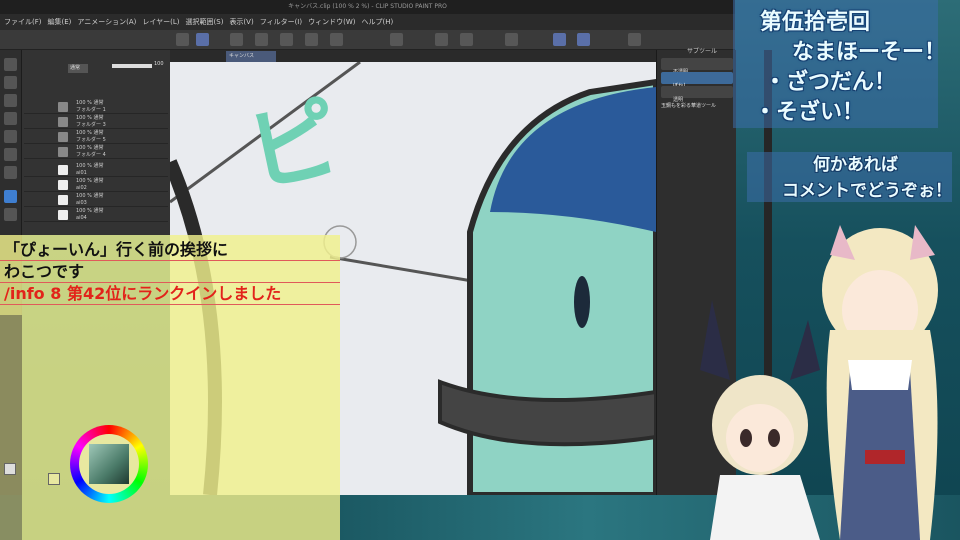 This screenshot has width=960, height=540. I want to click on stream-title: 第伍拾壱回 なまほーそー！ ・ざつだん！ ・そざい！, so click(847, 65).